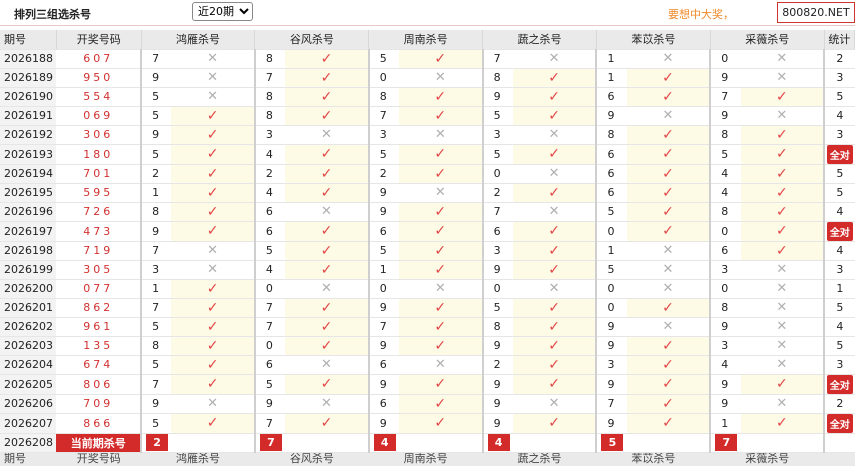 Image resolution: width=855 pixels, height=466 pixels. I want to click on draw-number: 077, so click(99, 289).